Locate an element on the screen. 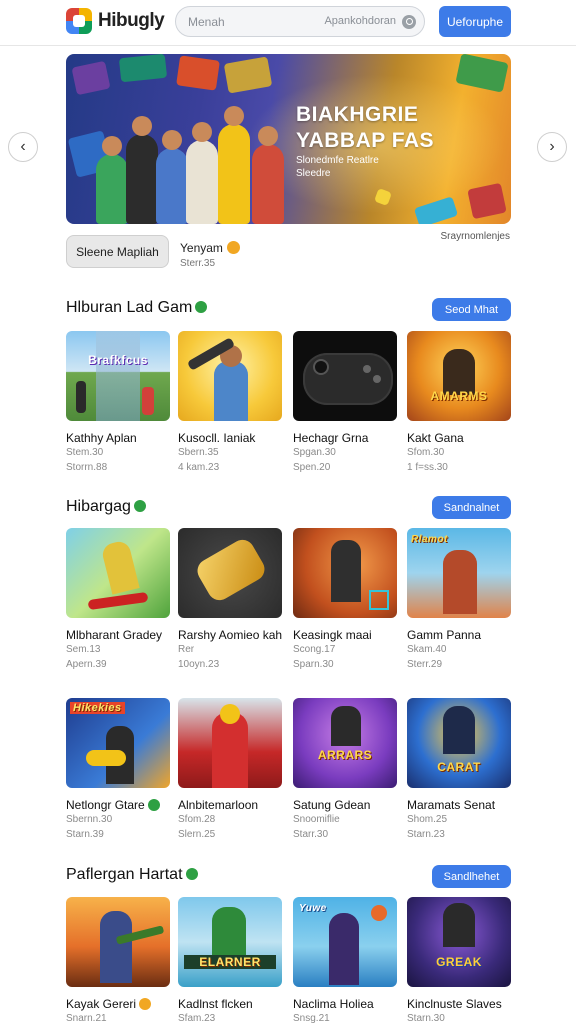 This screenshot has width=576, height=1024. game-card: Rlamot Gamm Panna Skam.40 Sterr.29 is located at coordinates (459, 600).